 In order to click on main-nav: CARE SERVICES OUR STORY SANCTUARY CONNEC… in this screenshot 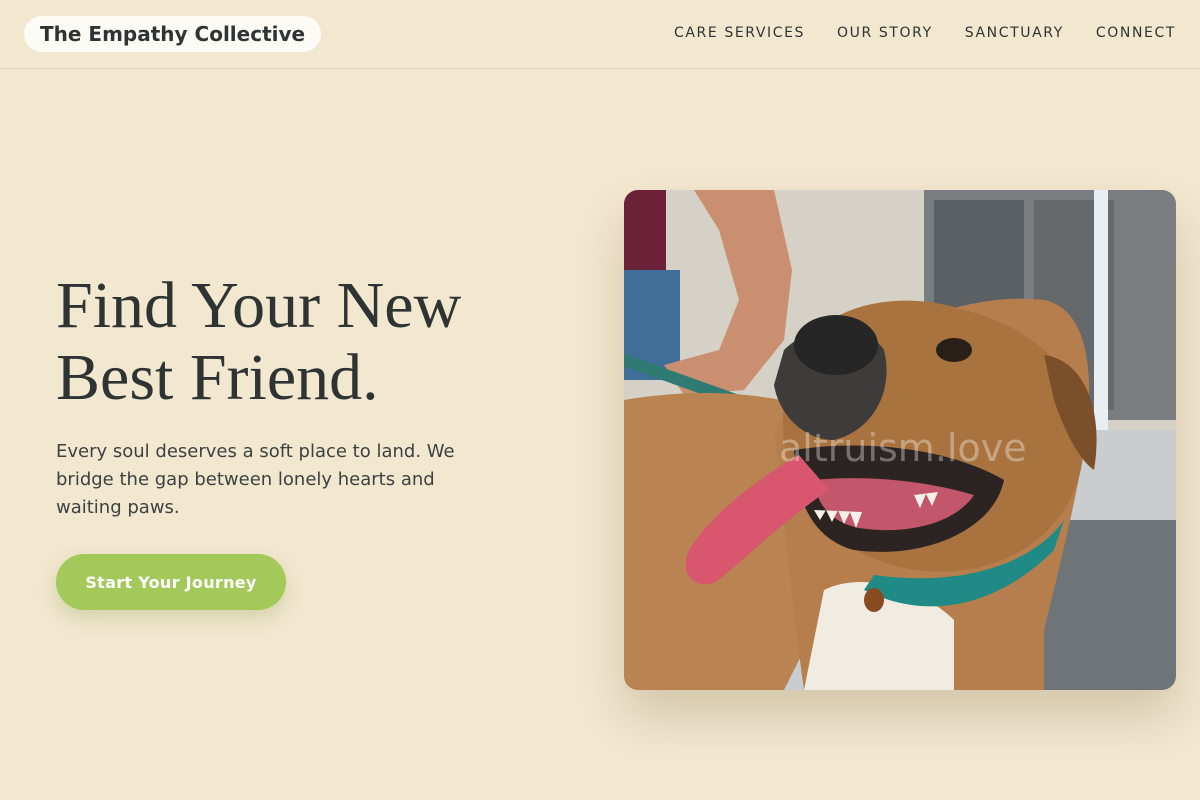, I will do `click(925, 33)`.